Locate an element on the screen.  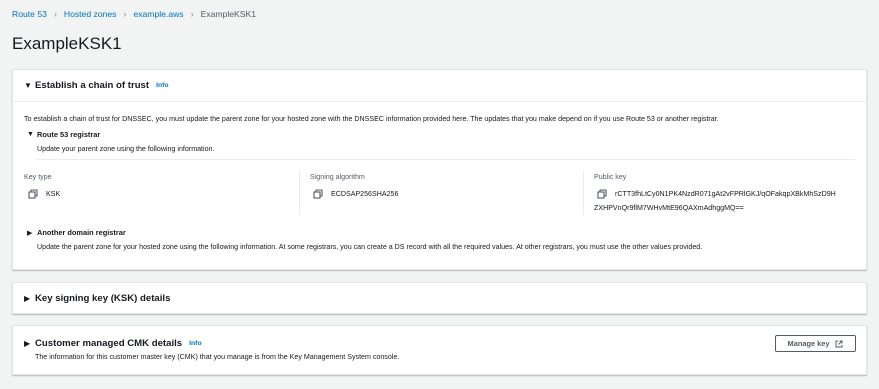
cmk-details-header: ▶ Customer managed CMK details Info is located at coordinates (113, 343).